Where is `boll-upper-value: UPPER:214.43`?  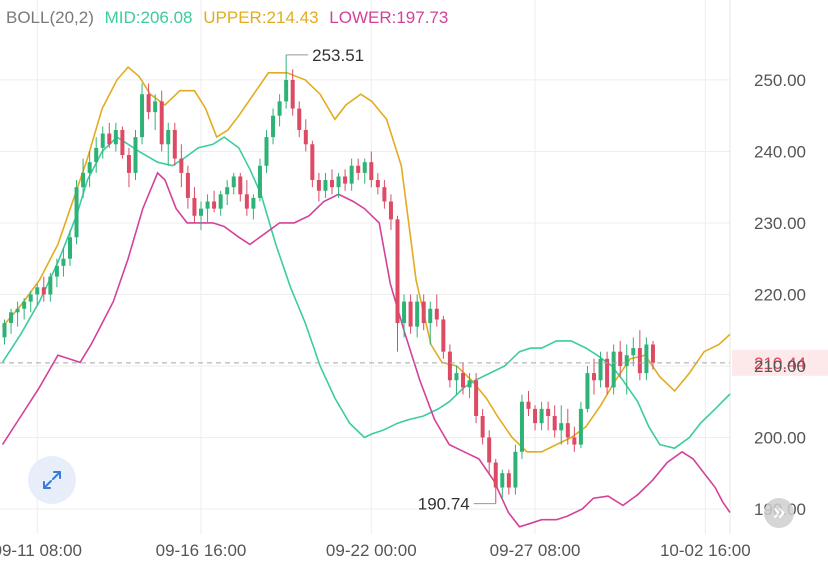
boll-upper-value: UPPER:214.43 is located at coordinates (261, 17).